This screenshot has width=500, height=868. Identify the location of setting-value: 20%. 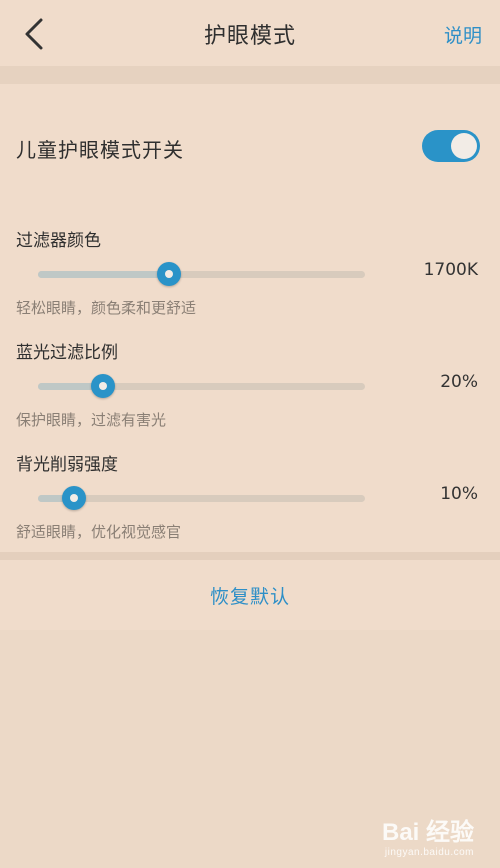
(459, 382).